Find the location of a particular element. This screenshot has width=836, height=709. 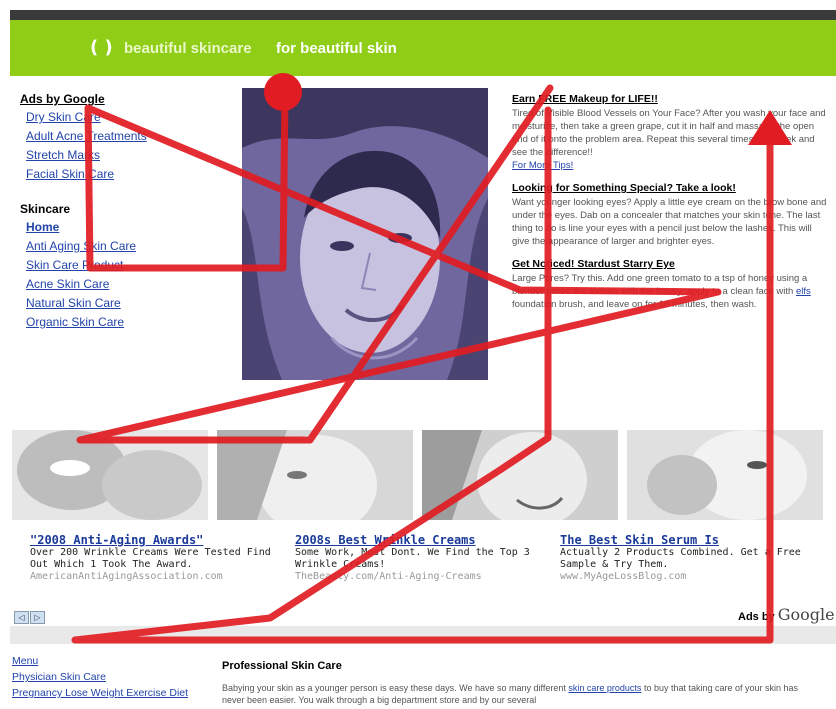

scanpath-start-marker is located at coordinates (283, 92).